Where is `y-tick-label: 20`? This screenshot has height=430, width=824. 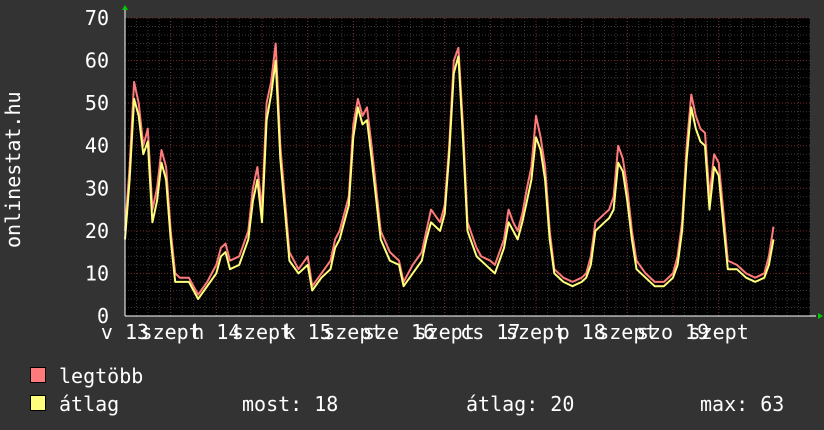
y-tick-label: 20 is located at coordinates (97, 231).